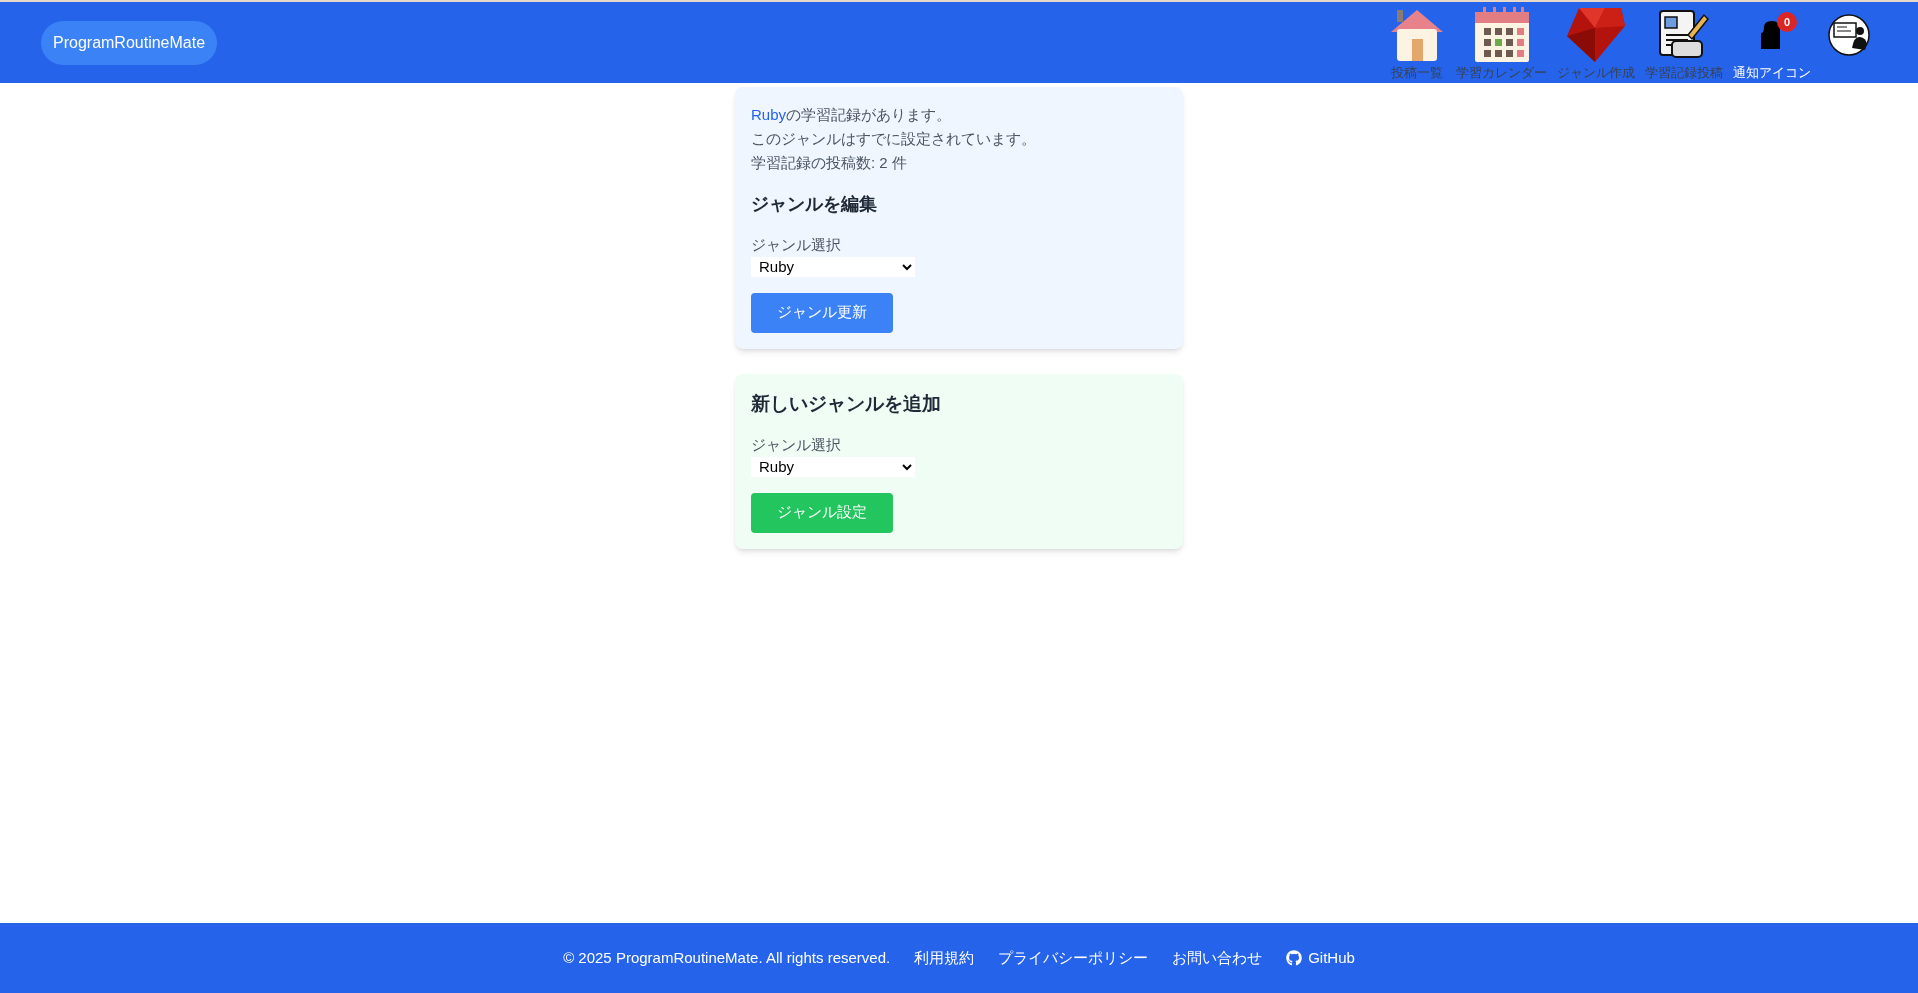 The width and height of the screenshot is (1918, 993). I want to click on avatar-icon, so click(1849, 35).